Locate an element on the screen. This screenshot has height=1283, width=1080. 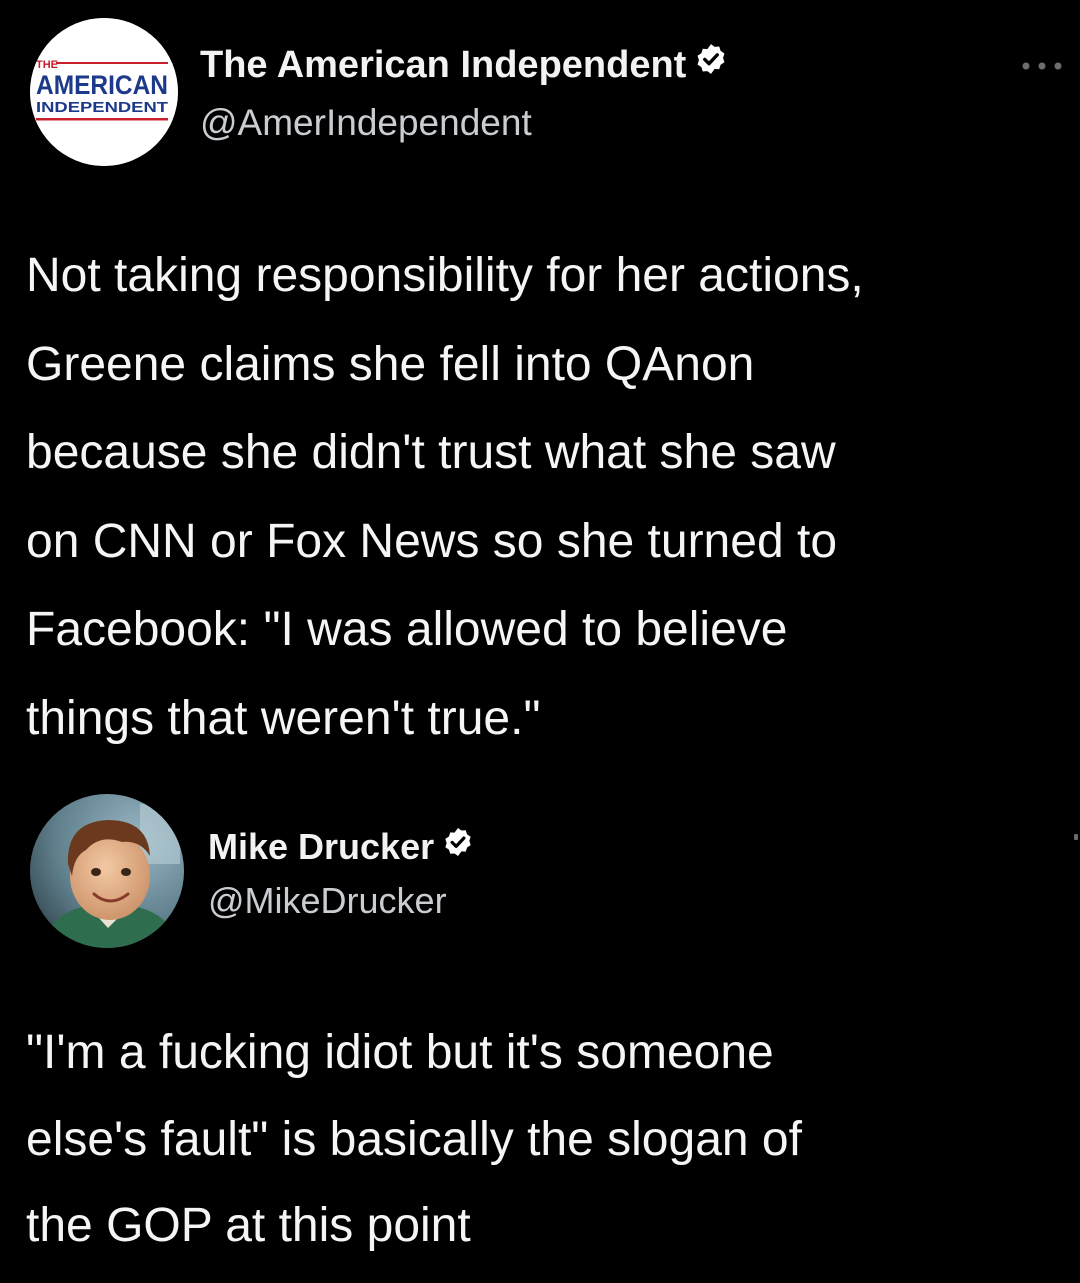
american-independent-logo: THE AMERICAN INDEPENDENT is located at coordinates (104, 92).